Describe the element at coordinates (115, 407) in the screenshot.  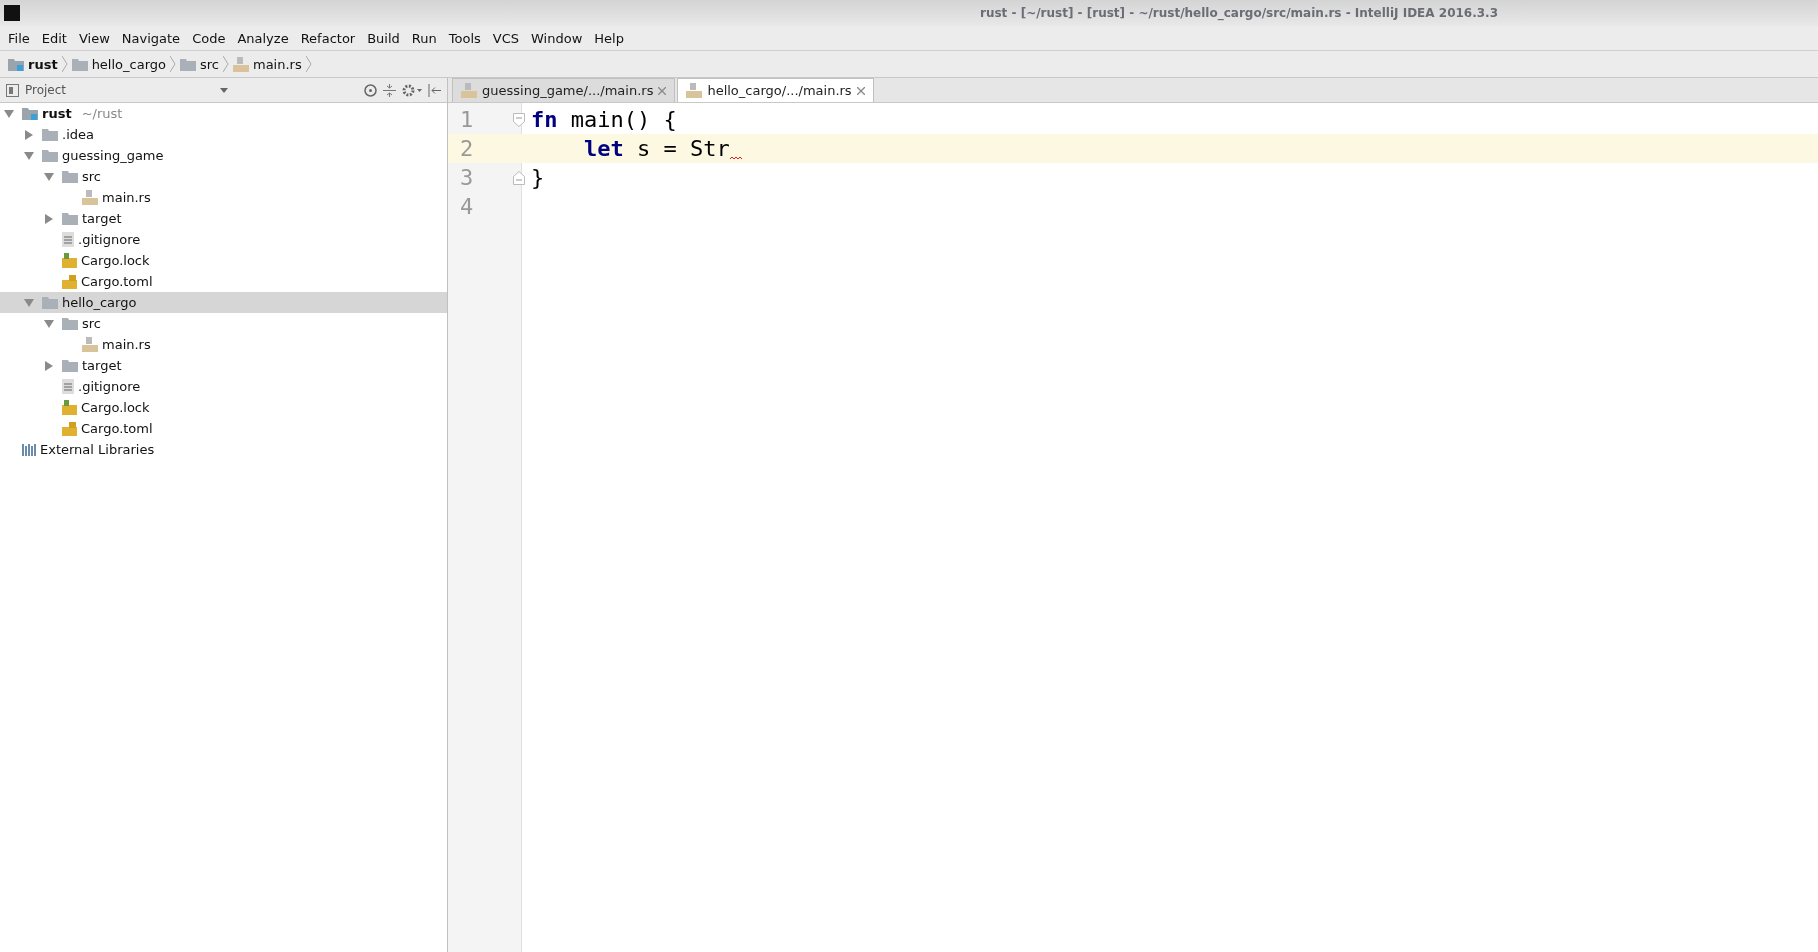
I see `tree-item-label: Cargo.lock` at that location.